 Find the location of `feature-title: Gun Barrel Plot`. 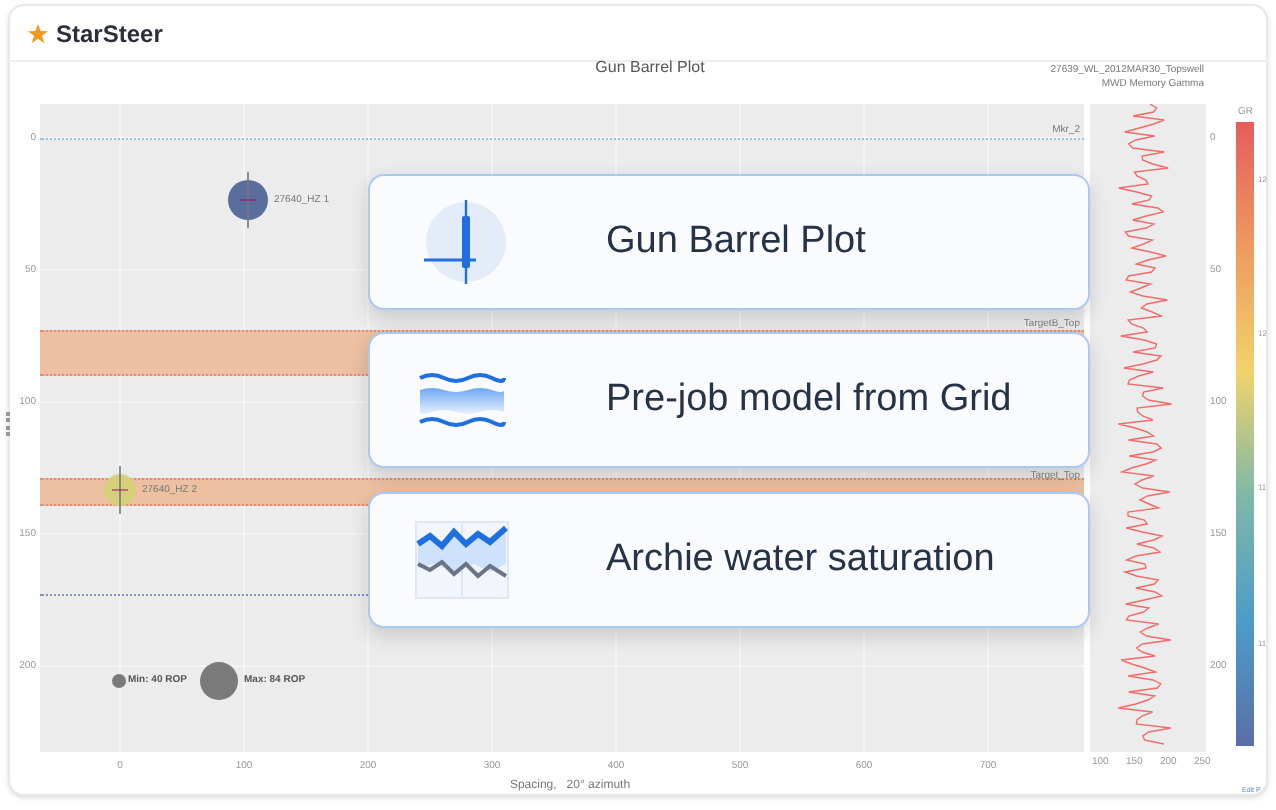

feature-title: Gun Barrel Plot is located at coordinates (736, 241).